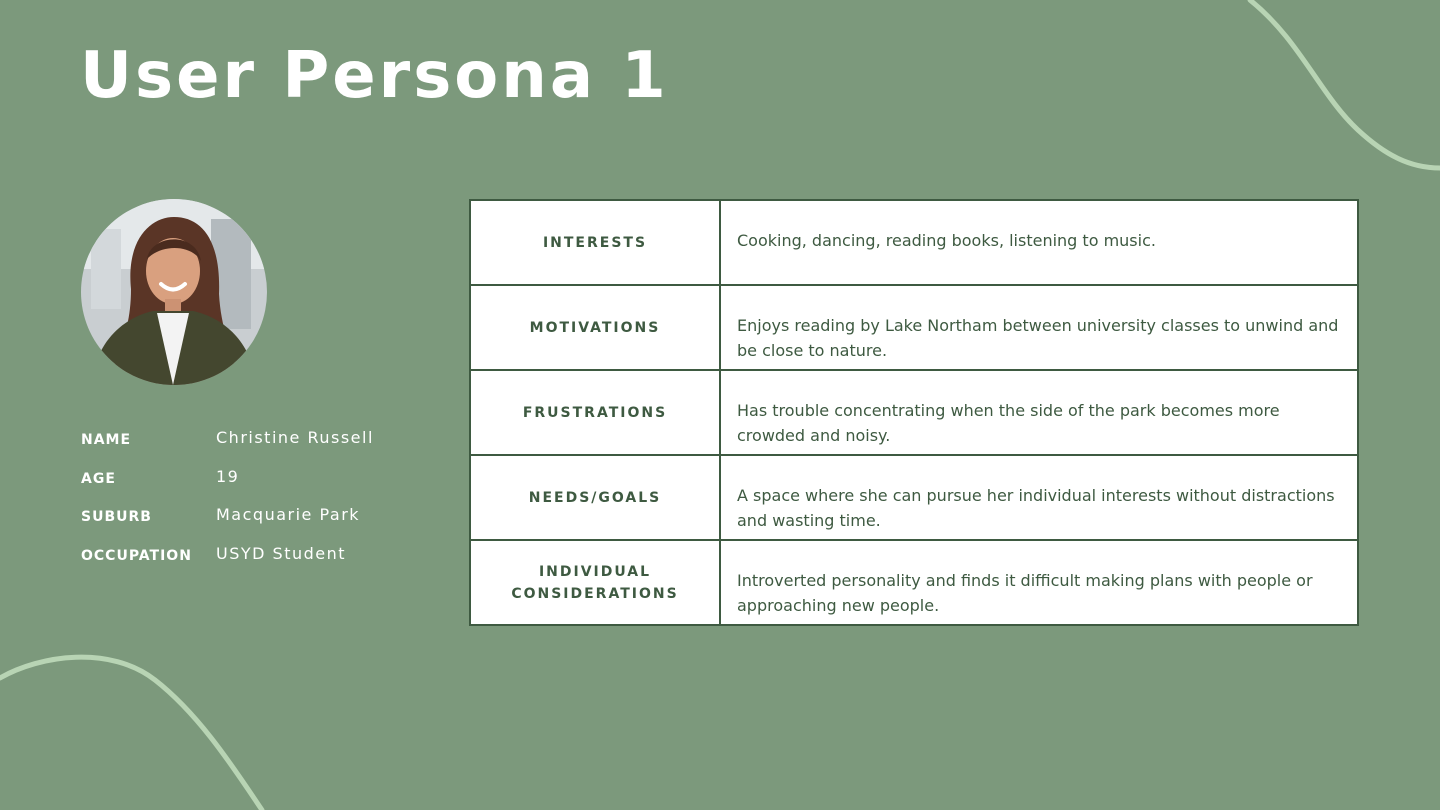  What do you see at coordinates (281, 554) in the screenshot?
I see `occupation-value: USYD Student` at bounding box center [281, 554].